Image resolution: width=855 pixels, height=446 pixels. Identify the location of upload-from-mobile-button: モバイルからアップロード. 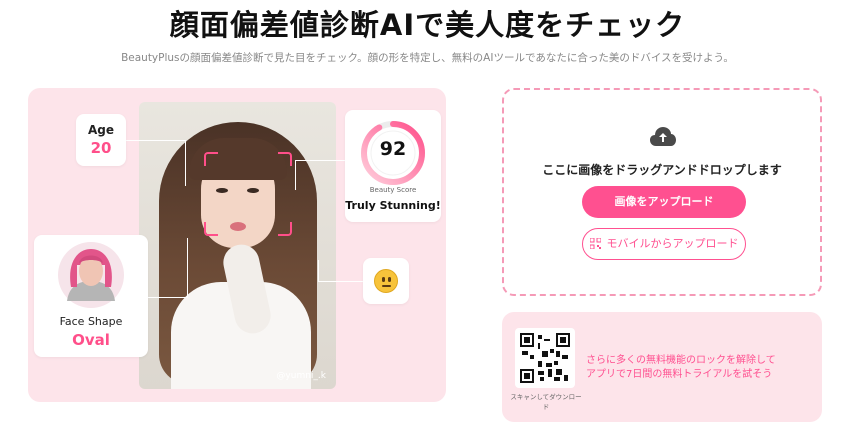
(664, 244).